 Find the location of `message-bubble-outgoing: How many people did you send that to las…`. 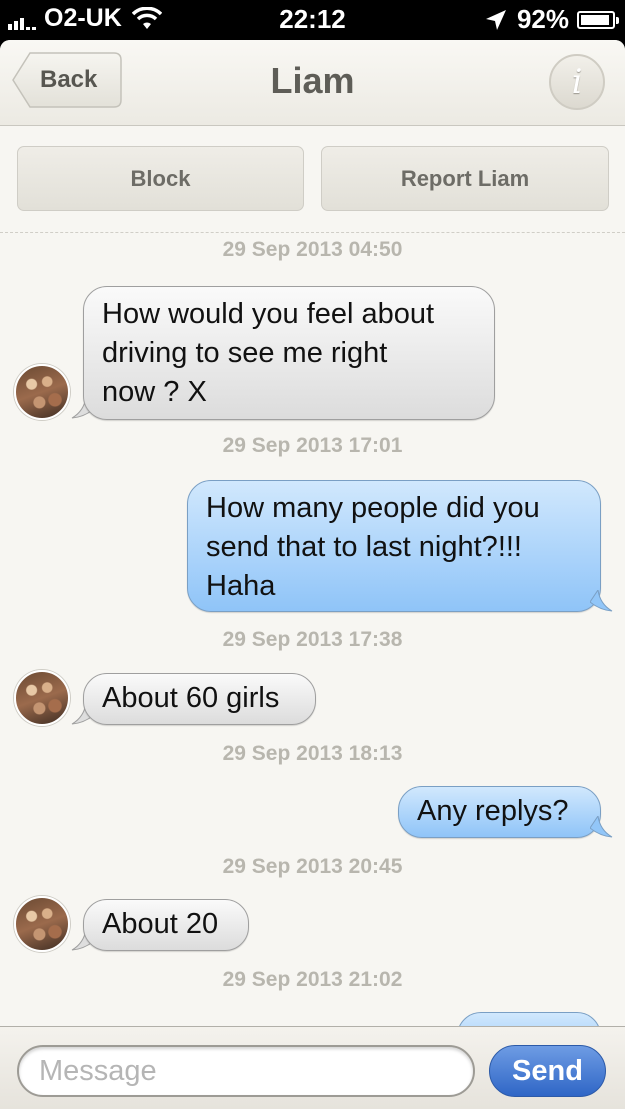

message-bubble-outgoing: How many people did you send that to las… is located at coordinates (394, 546).